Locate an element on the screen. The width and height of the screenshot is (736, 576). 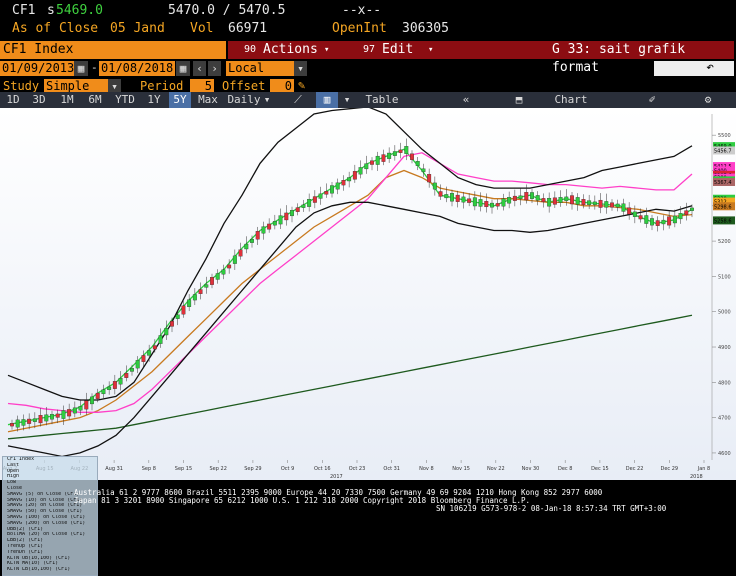
next-arrow-icon: › is located at coordinates (214, 68).